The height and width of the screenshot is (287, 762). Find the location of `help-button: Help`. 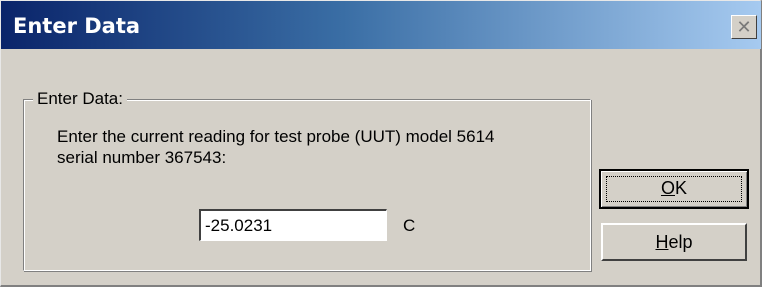

help-button: Help is located at coordinates (674, 242).